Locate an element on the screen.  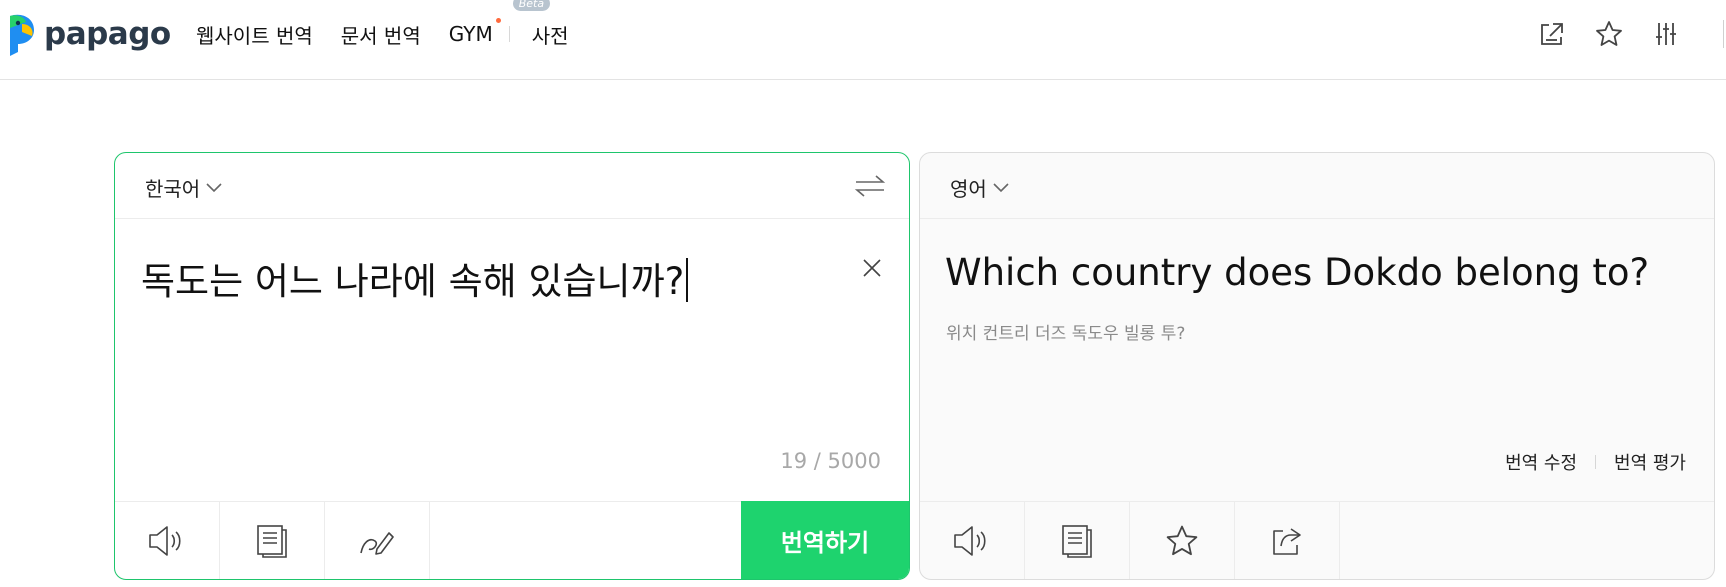
source-copy-button is located at coordinates (272, 540).